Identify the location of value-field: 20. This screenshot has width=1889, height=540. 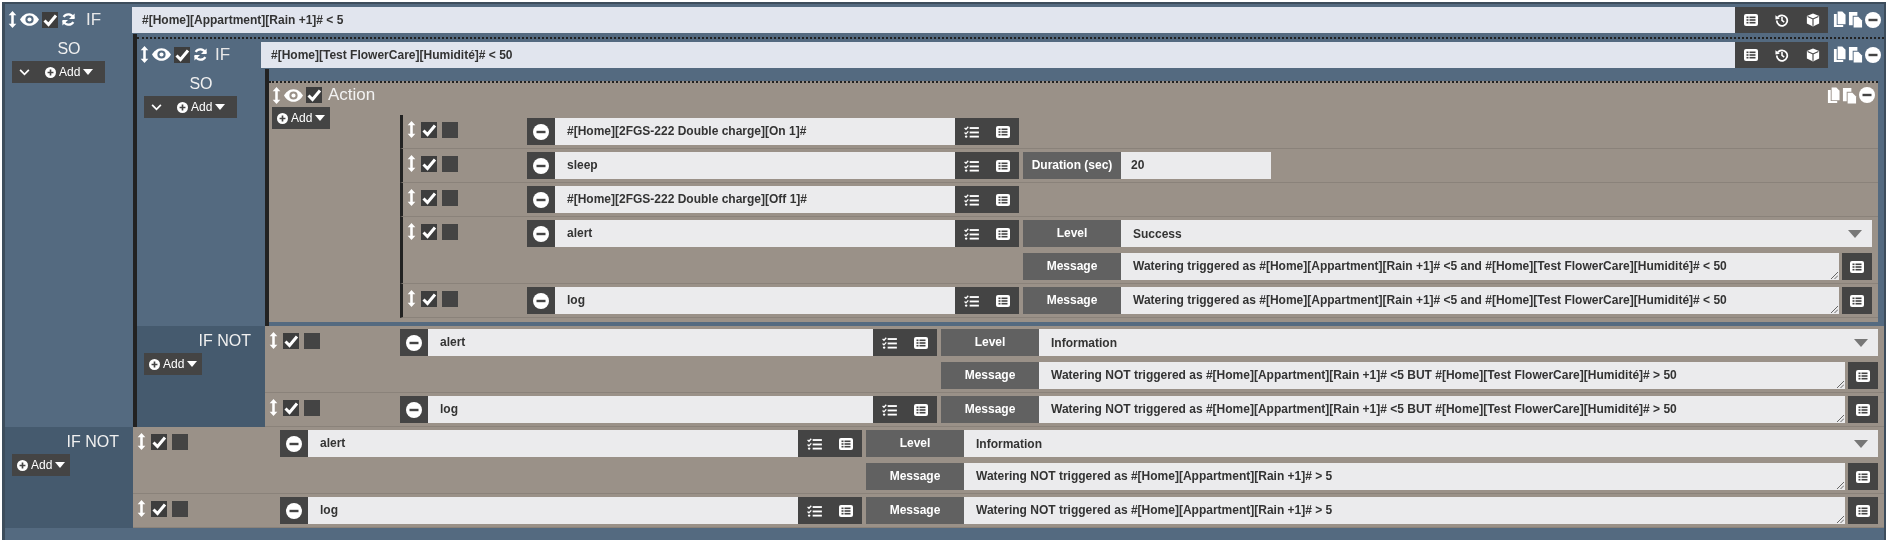
(1196, 165).